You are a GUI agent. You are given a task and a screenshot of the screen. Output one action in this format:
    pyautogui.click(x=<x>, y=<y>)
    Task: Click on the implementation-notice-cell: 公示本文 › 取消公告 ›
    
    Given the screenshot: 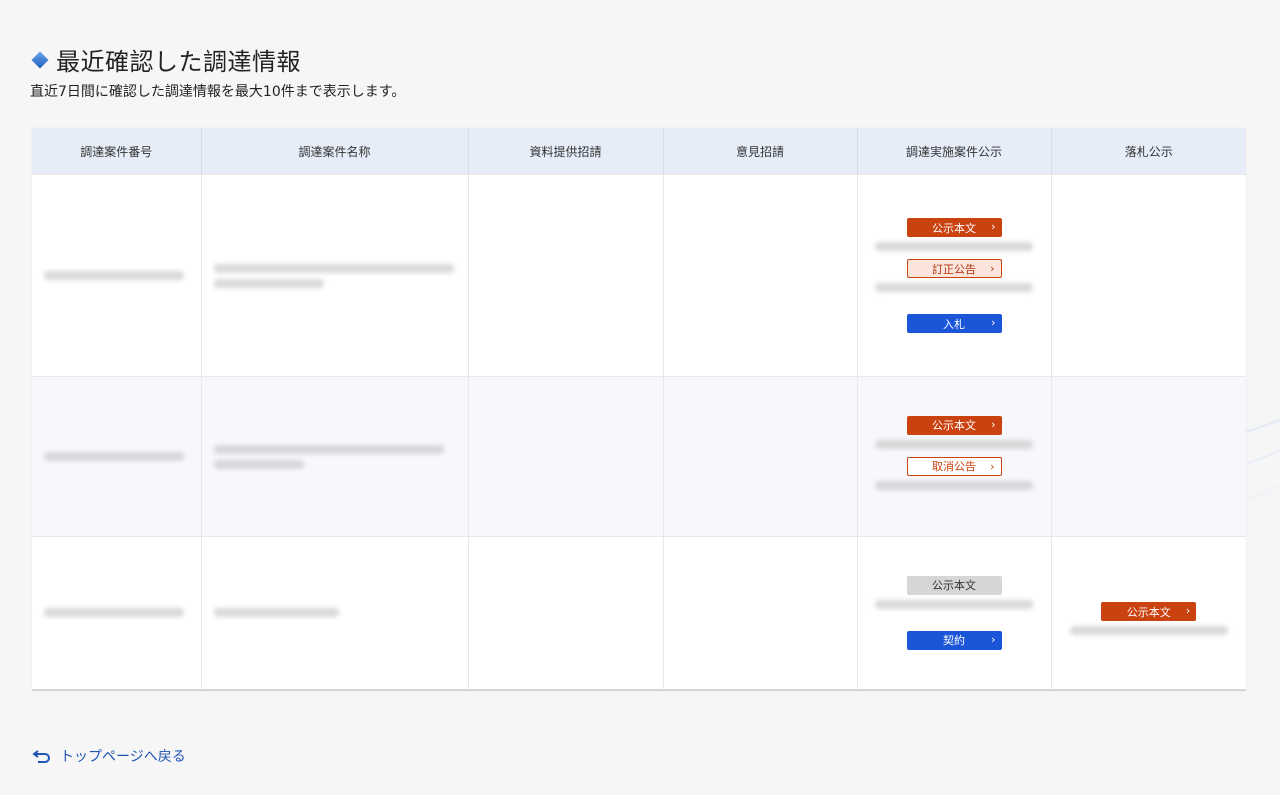 What is the action you would take?
    pyautogui.click(x=954, y=456)
    